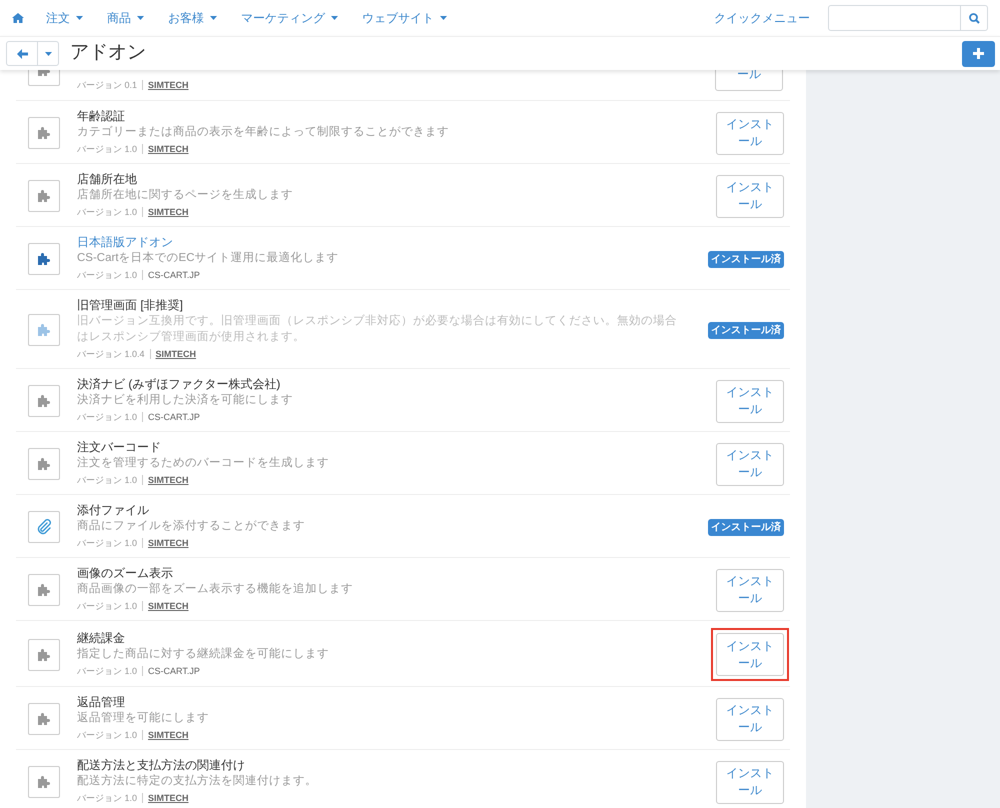 This screenshot has width=1000, height=808. What do you see at coordinates (197, 781) in the screenshot?
I see `addon-description: 配送方法に特定の支払方法を関連付けます。` at bounding box center [197, 781].